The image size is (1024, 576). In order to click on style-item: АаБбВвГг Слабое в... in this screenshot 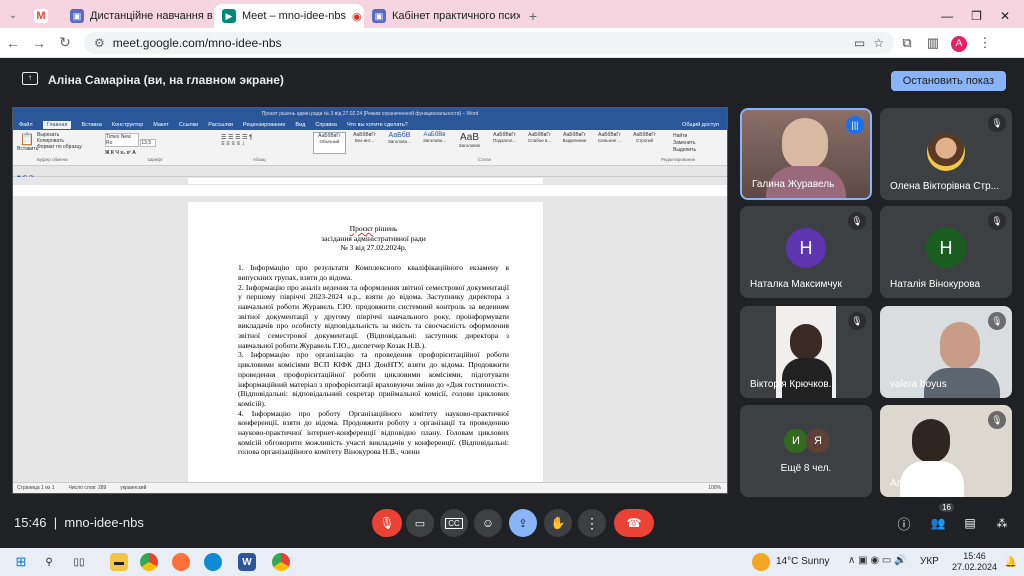, I will do `click(539, 143)`.